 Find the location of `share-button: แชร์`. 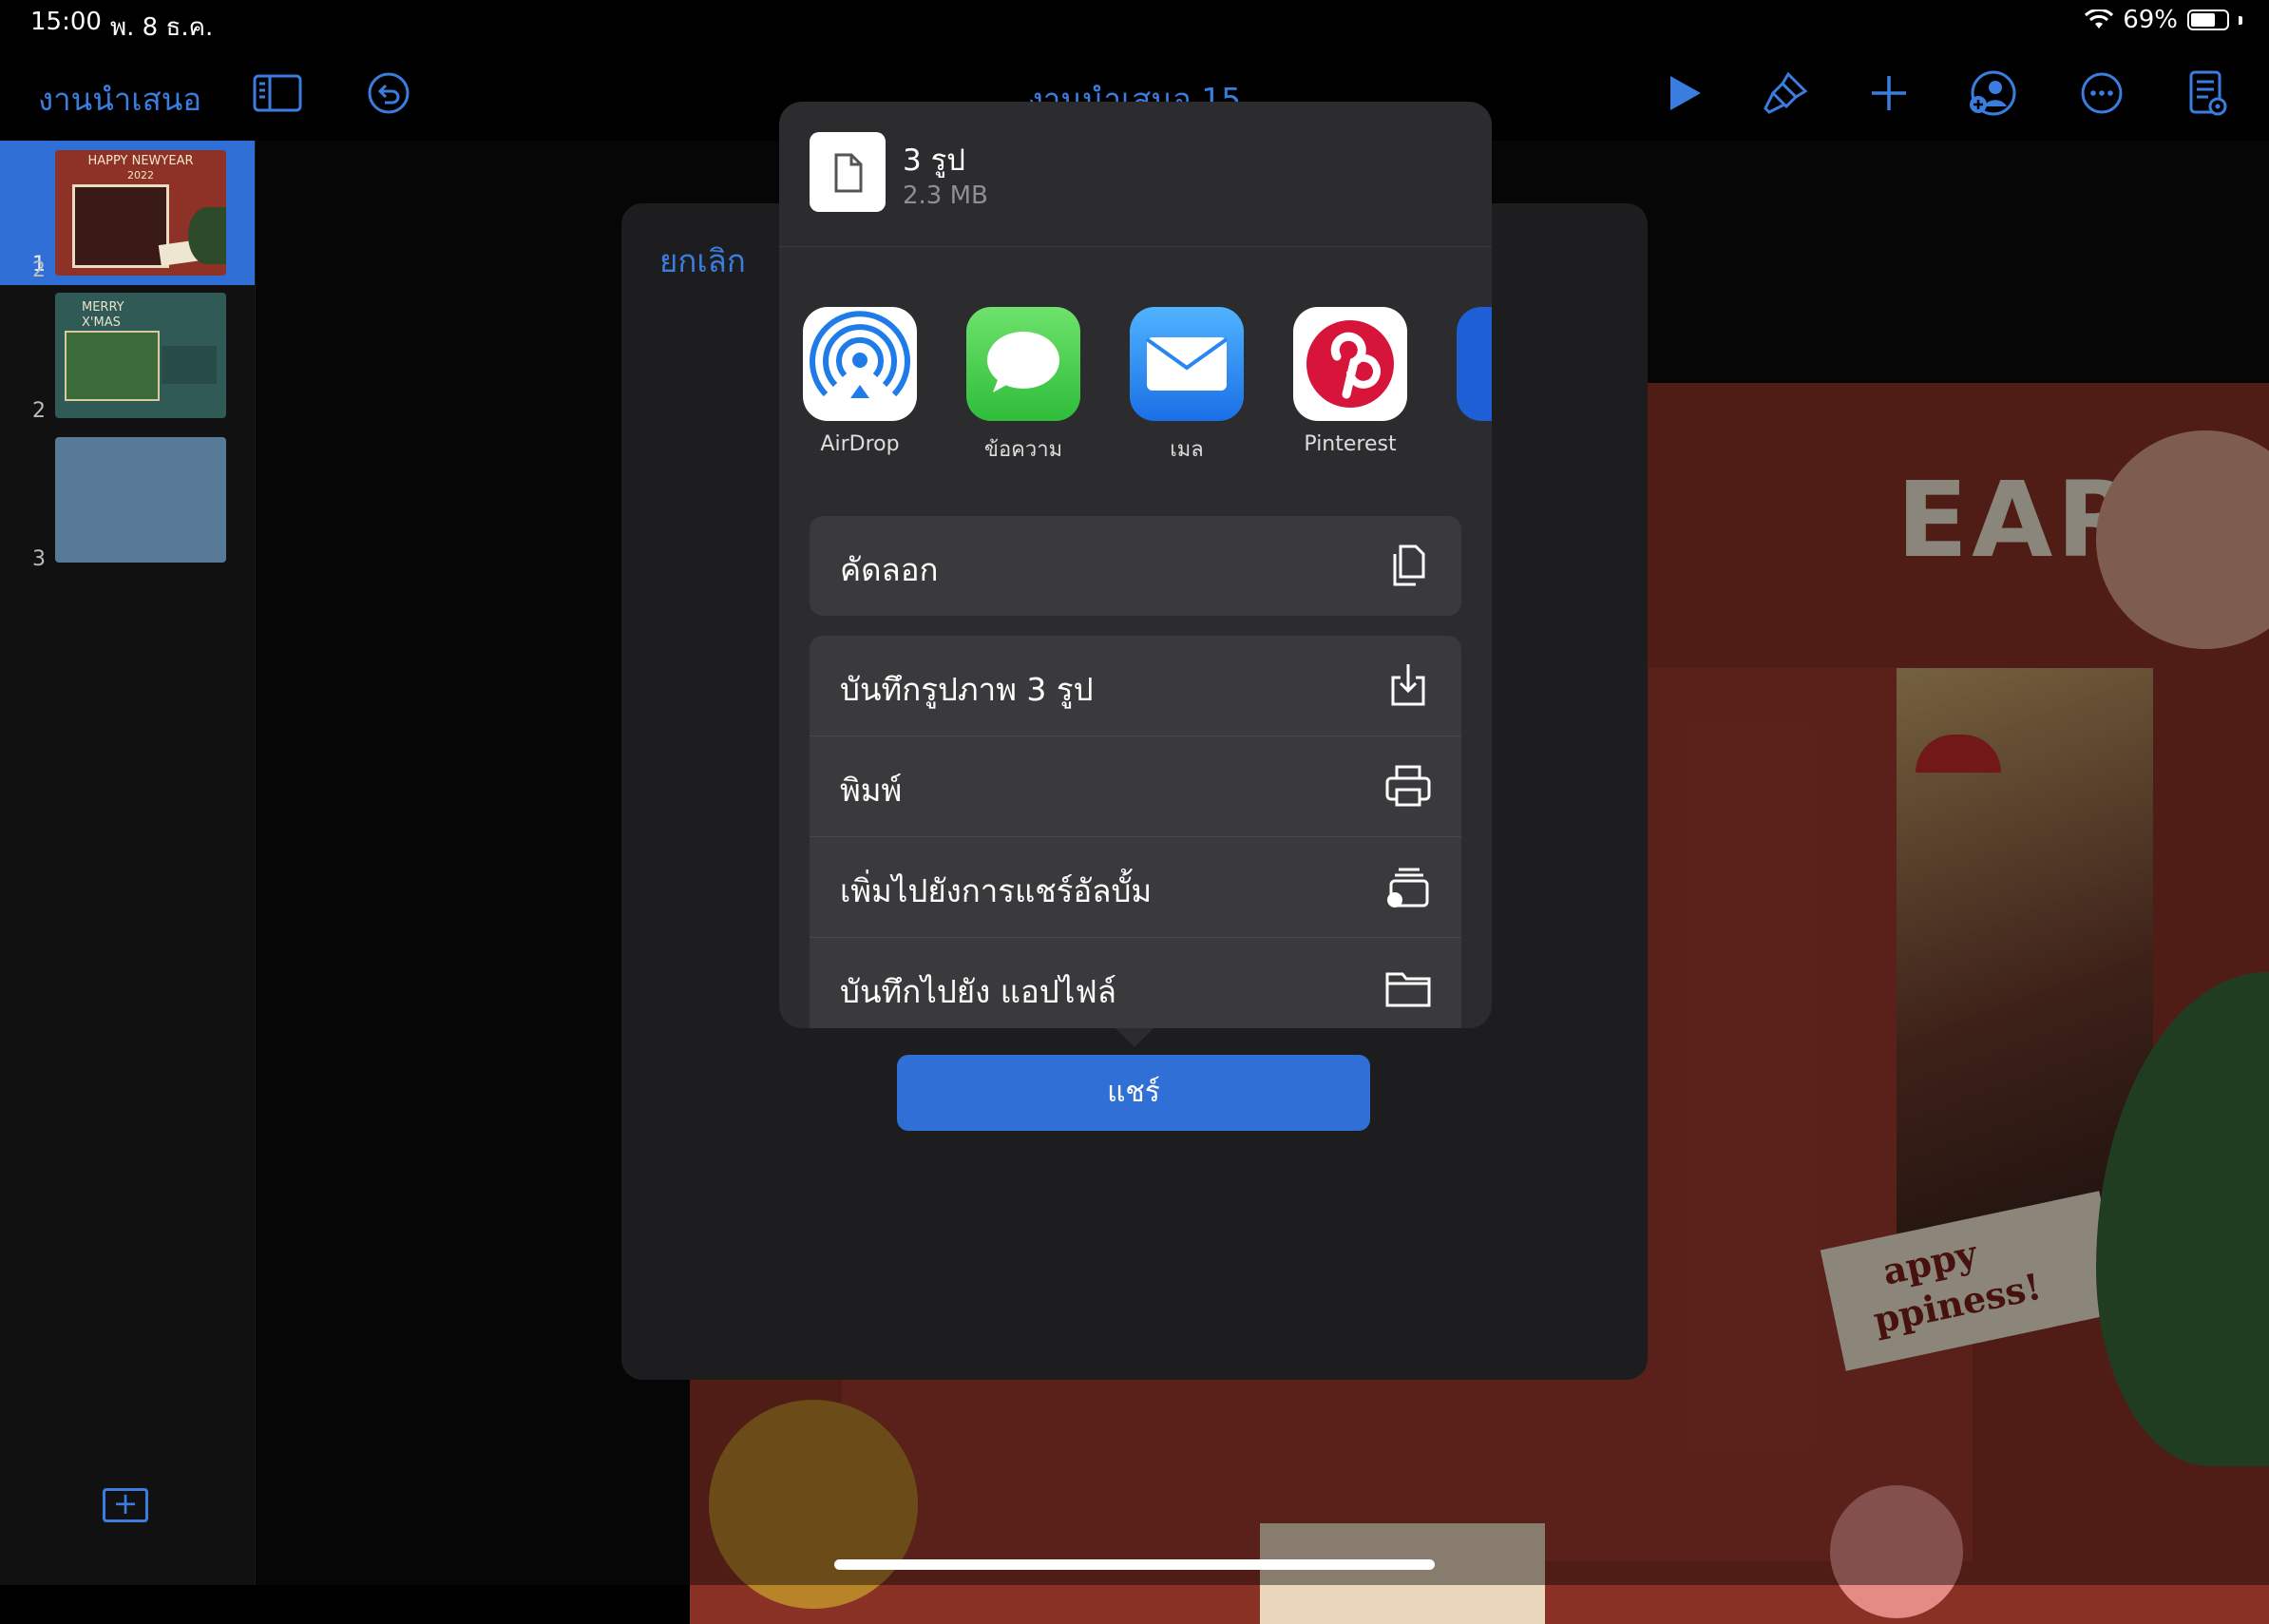

share-button: แชร์ is located at coordinates (1133, 1093).